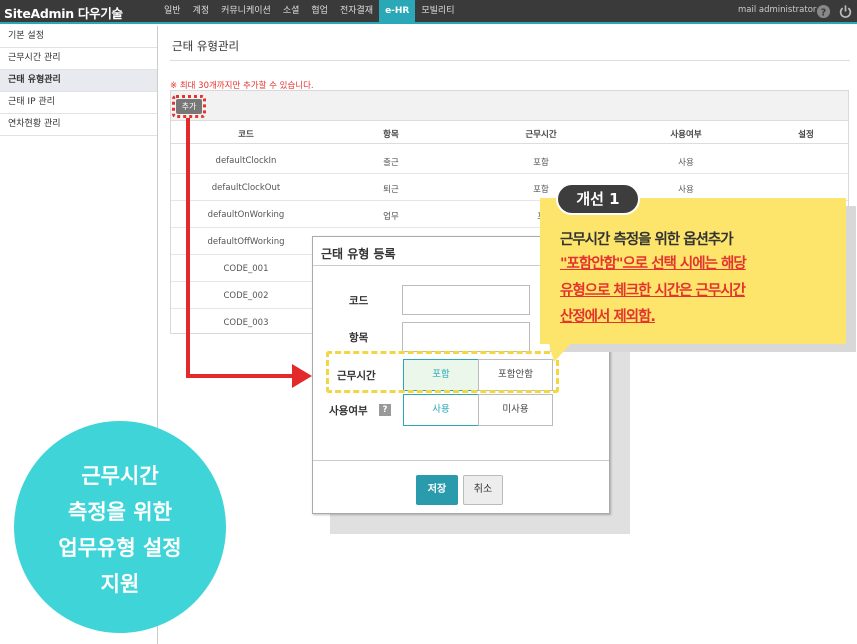  What do you see at coordinates (442, 372) in the screenshot?
I see `worktime-highlight` at bounding box center [442, 372].